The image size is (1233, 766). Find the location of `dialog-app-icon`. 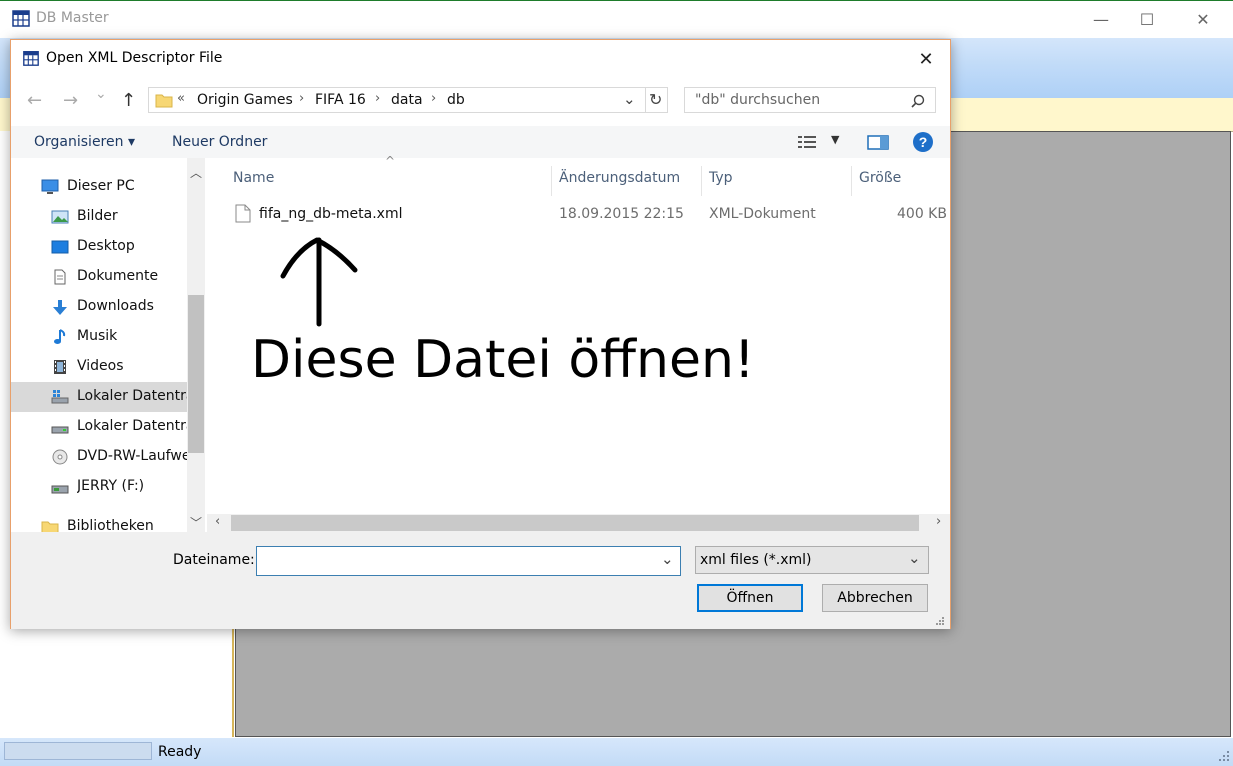

dialog-app-icon is located at coordinates (31, 58).